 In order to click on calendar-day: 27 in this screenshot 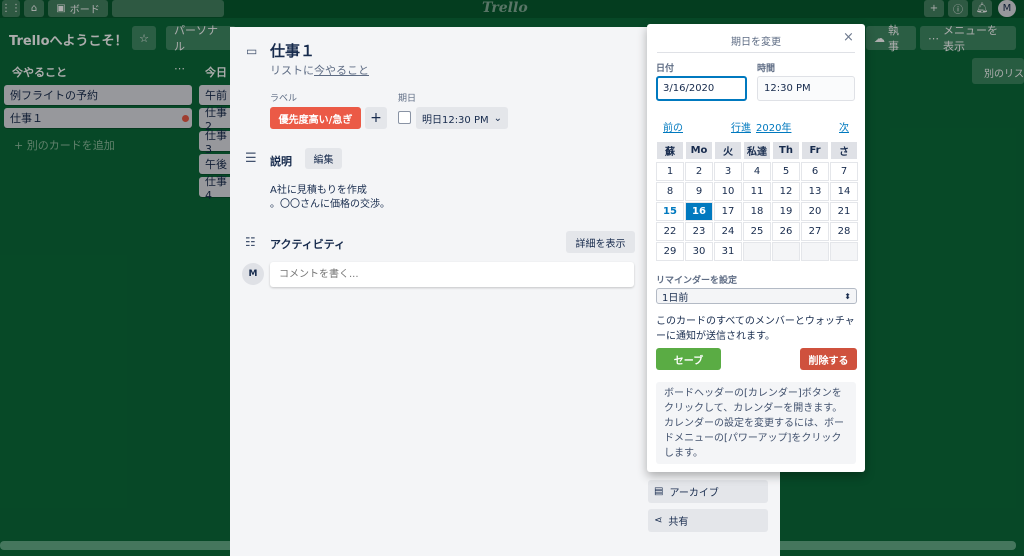, I will do `click(815, 231)`.